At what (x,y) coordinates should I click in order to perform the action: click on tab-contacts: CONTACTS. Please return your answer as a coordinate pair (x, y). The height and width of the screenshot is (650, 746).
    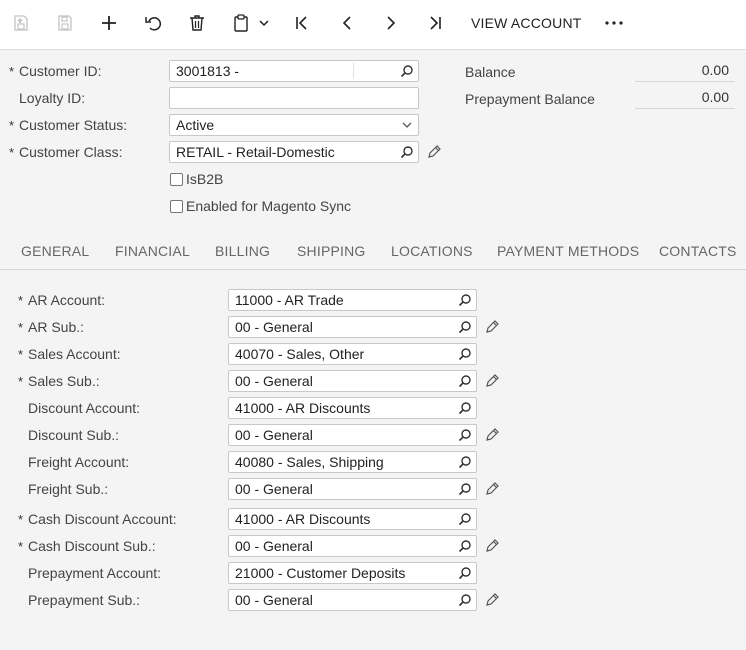
    Looking at the image, I should click on (698, 251).